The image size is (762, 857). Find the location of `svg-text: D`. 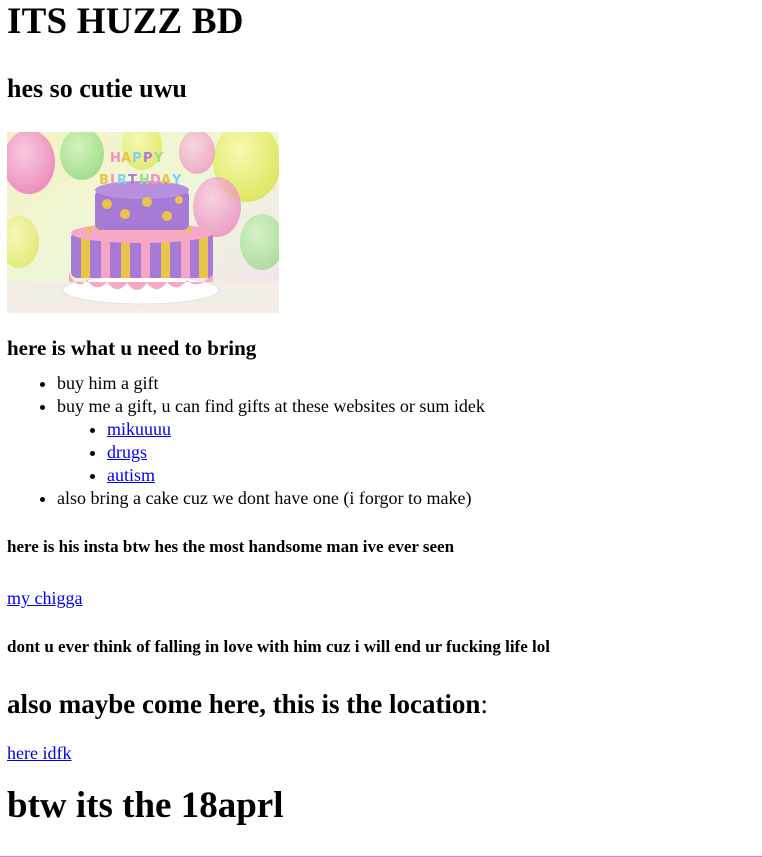

svg-text: D is located at coordinates (155, 180).